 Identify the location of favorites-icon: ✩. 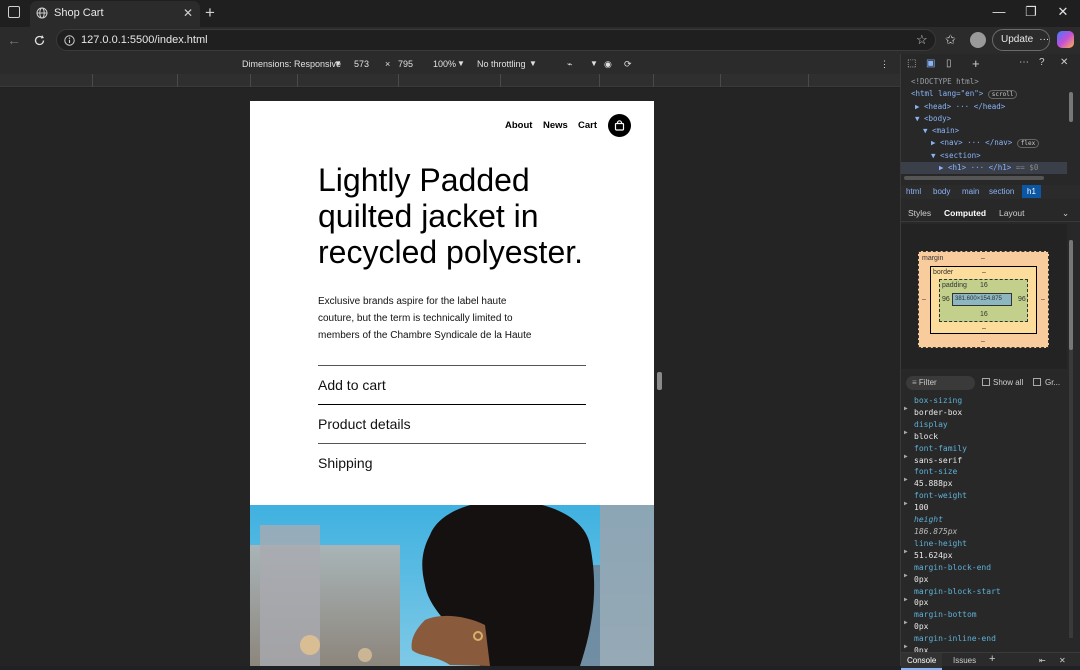
(950, 40).